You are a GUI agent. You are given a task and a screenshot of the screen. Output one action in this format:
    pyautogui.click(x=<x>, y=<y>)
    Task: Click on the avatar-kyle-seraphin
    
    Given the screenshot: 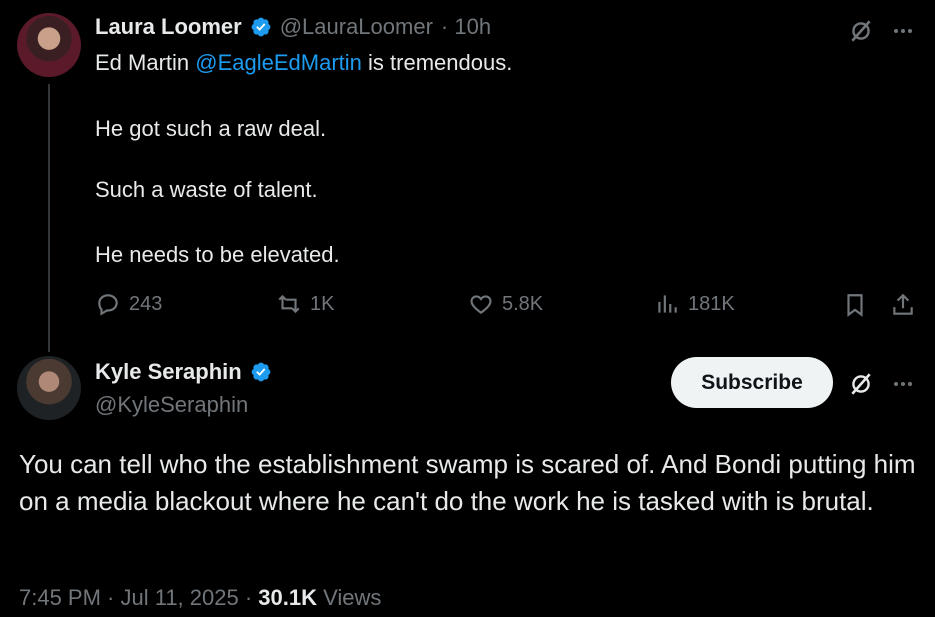 What is the action you would take?
    pyautogui.click(x=49, y=388)
    